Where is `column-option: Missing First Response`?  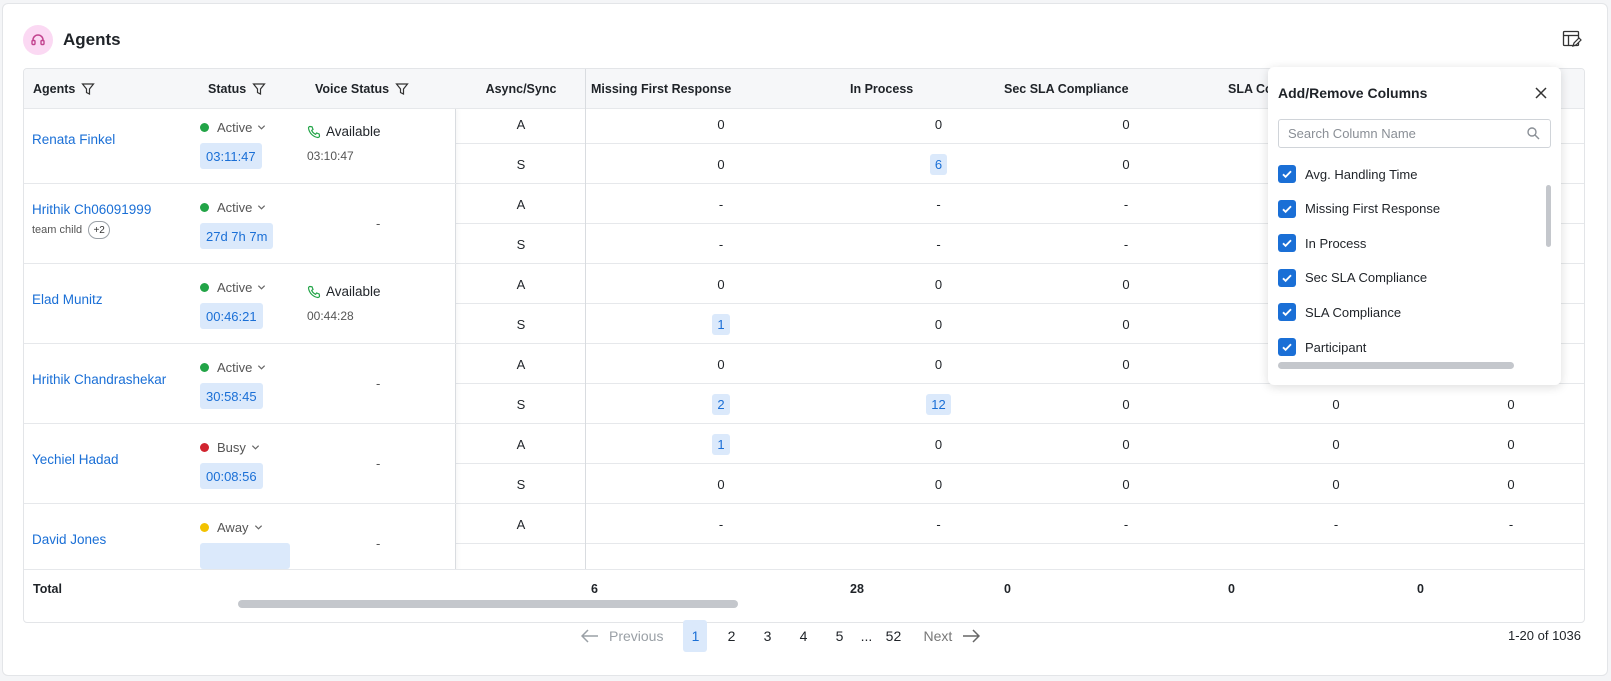 column-option: Missing First Response is located at coordinates (1359, 209).